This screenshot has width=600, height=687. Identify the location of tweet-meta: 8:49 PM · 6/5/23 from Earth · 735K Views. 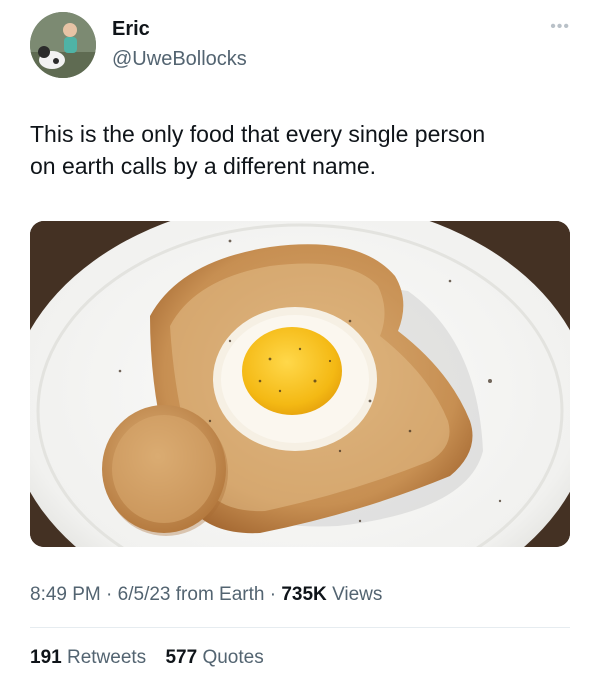
(206, 595).